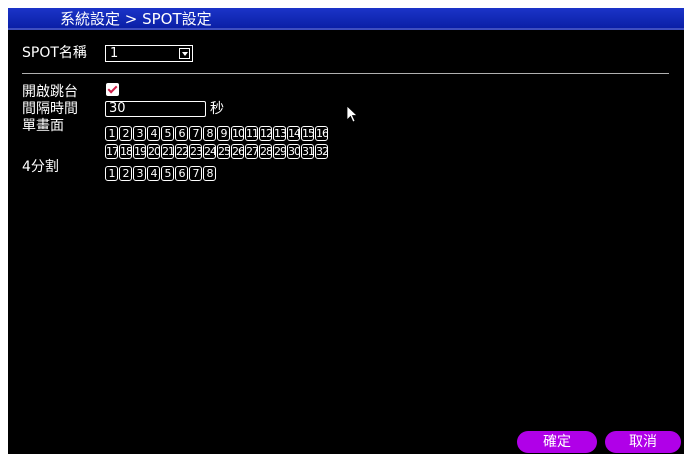  What do you see at coordinates (181, 151) in the screenshot?
I see `channel-22-toggle: 22` at bounding box center [181, 151].